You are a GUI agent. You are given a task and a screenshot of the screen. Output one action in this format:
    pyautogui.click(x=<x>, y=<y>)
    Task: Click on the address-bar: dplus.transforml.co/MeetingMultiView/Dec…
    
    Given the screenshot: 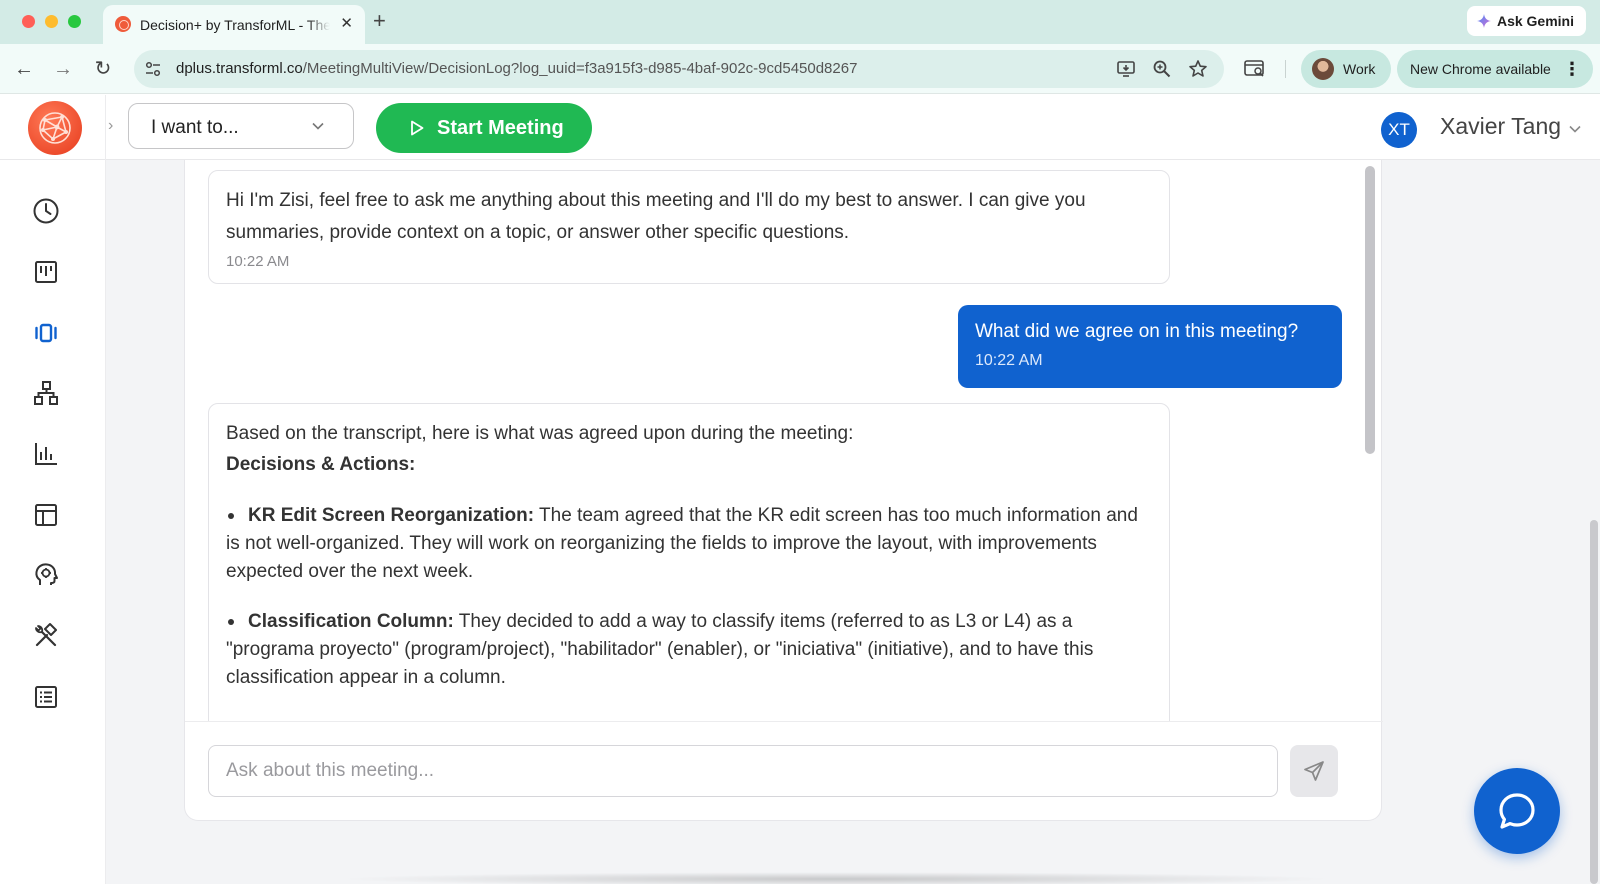 What is the action you would take?
    pyautogui.click(x=679, y=69)
    